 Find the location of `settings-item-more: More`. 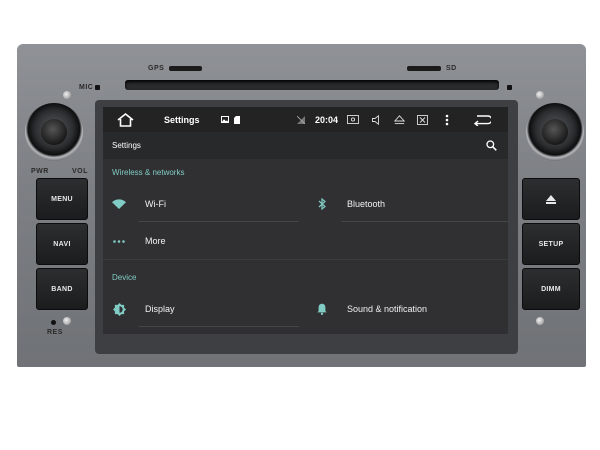

settings-item-more: More is located at coordinates (203, 241).